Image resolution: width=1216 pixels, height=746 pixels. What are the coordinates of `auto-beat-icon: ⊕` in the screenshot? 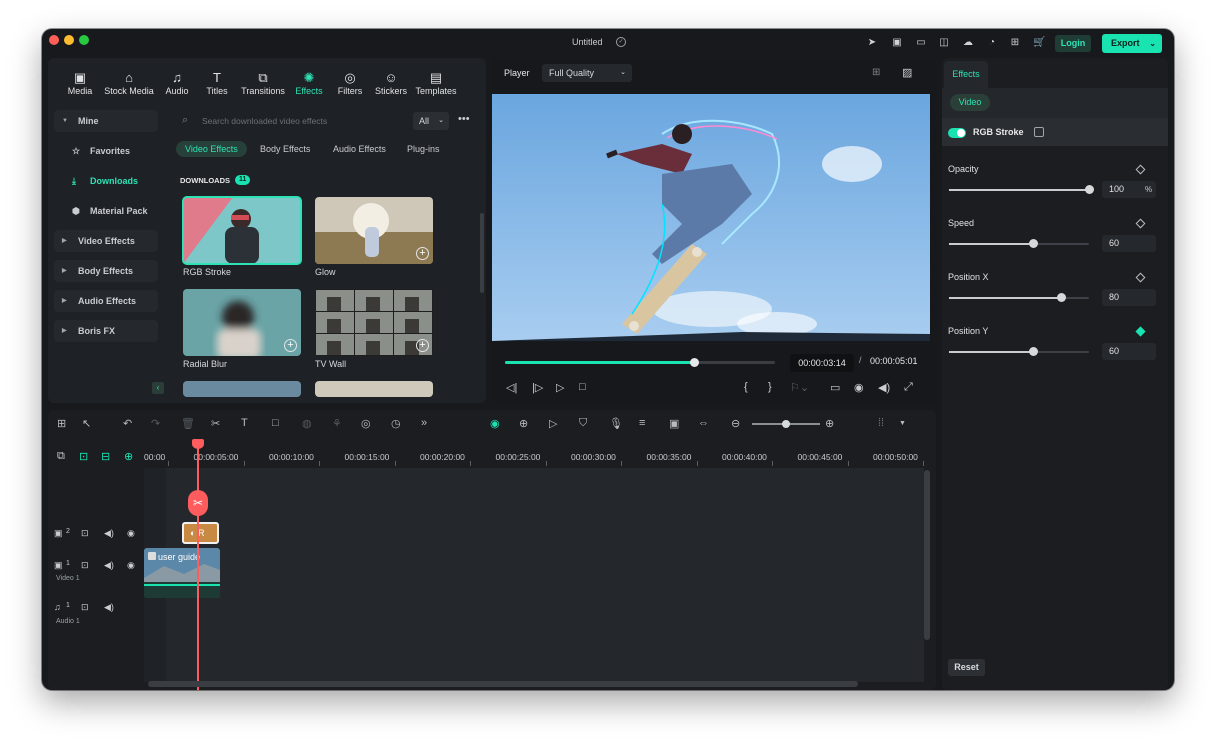 It's located at (523, 423).